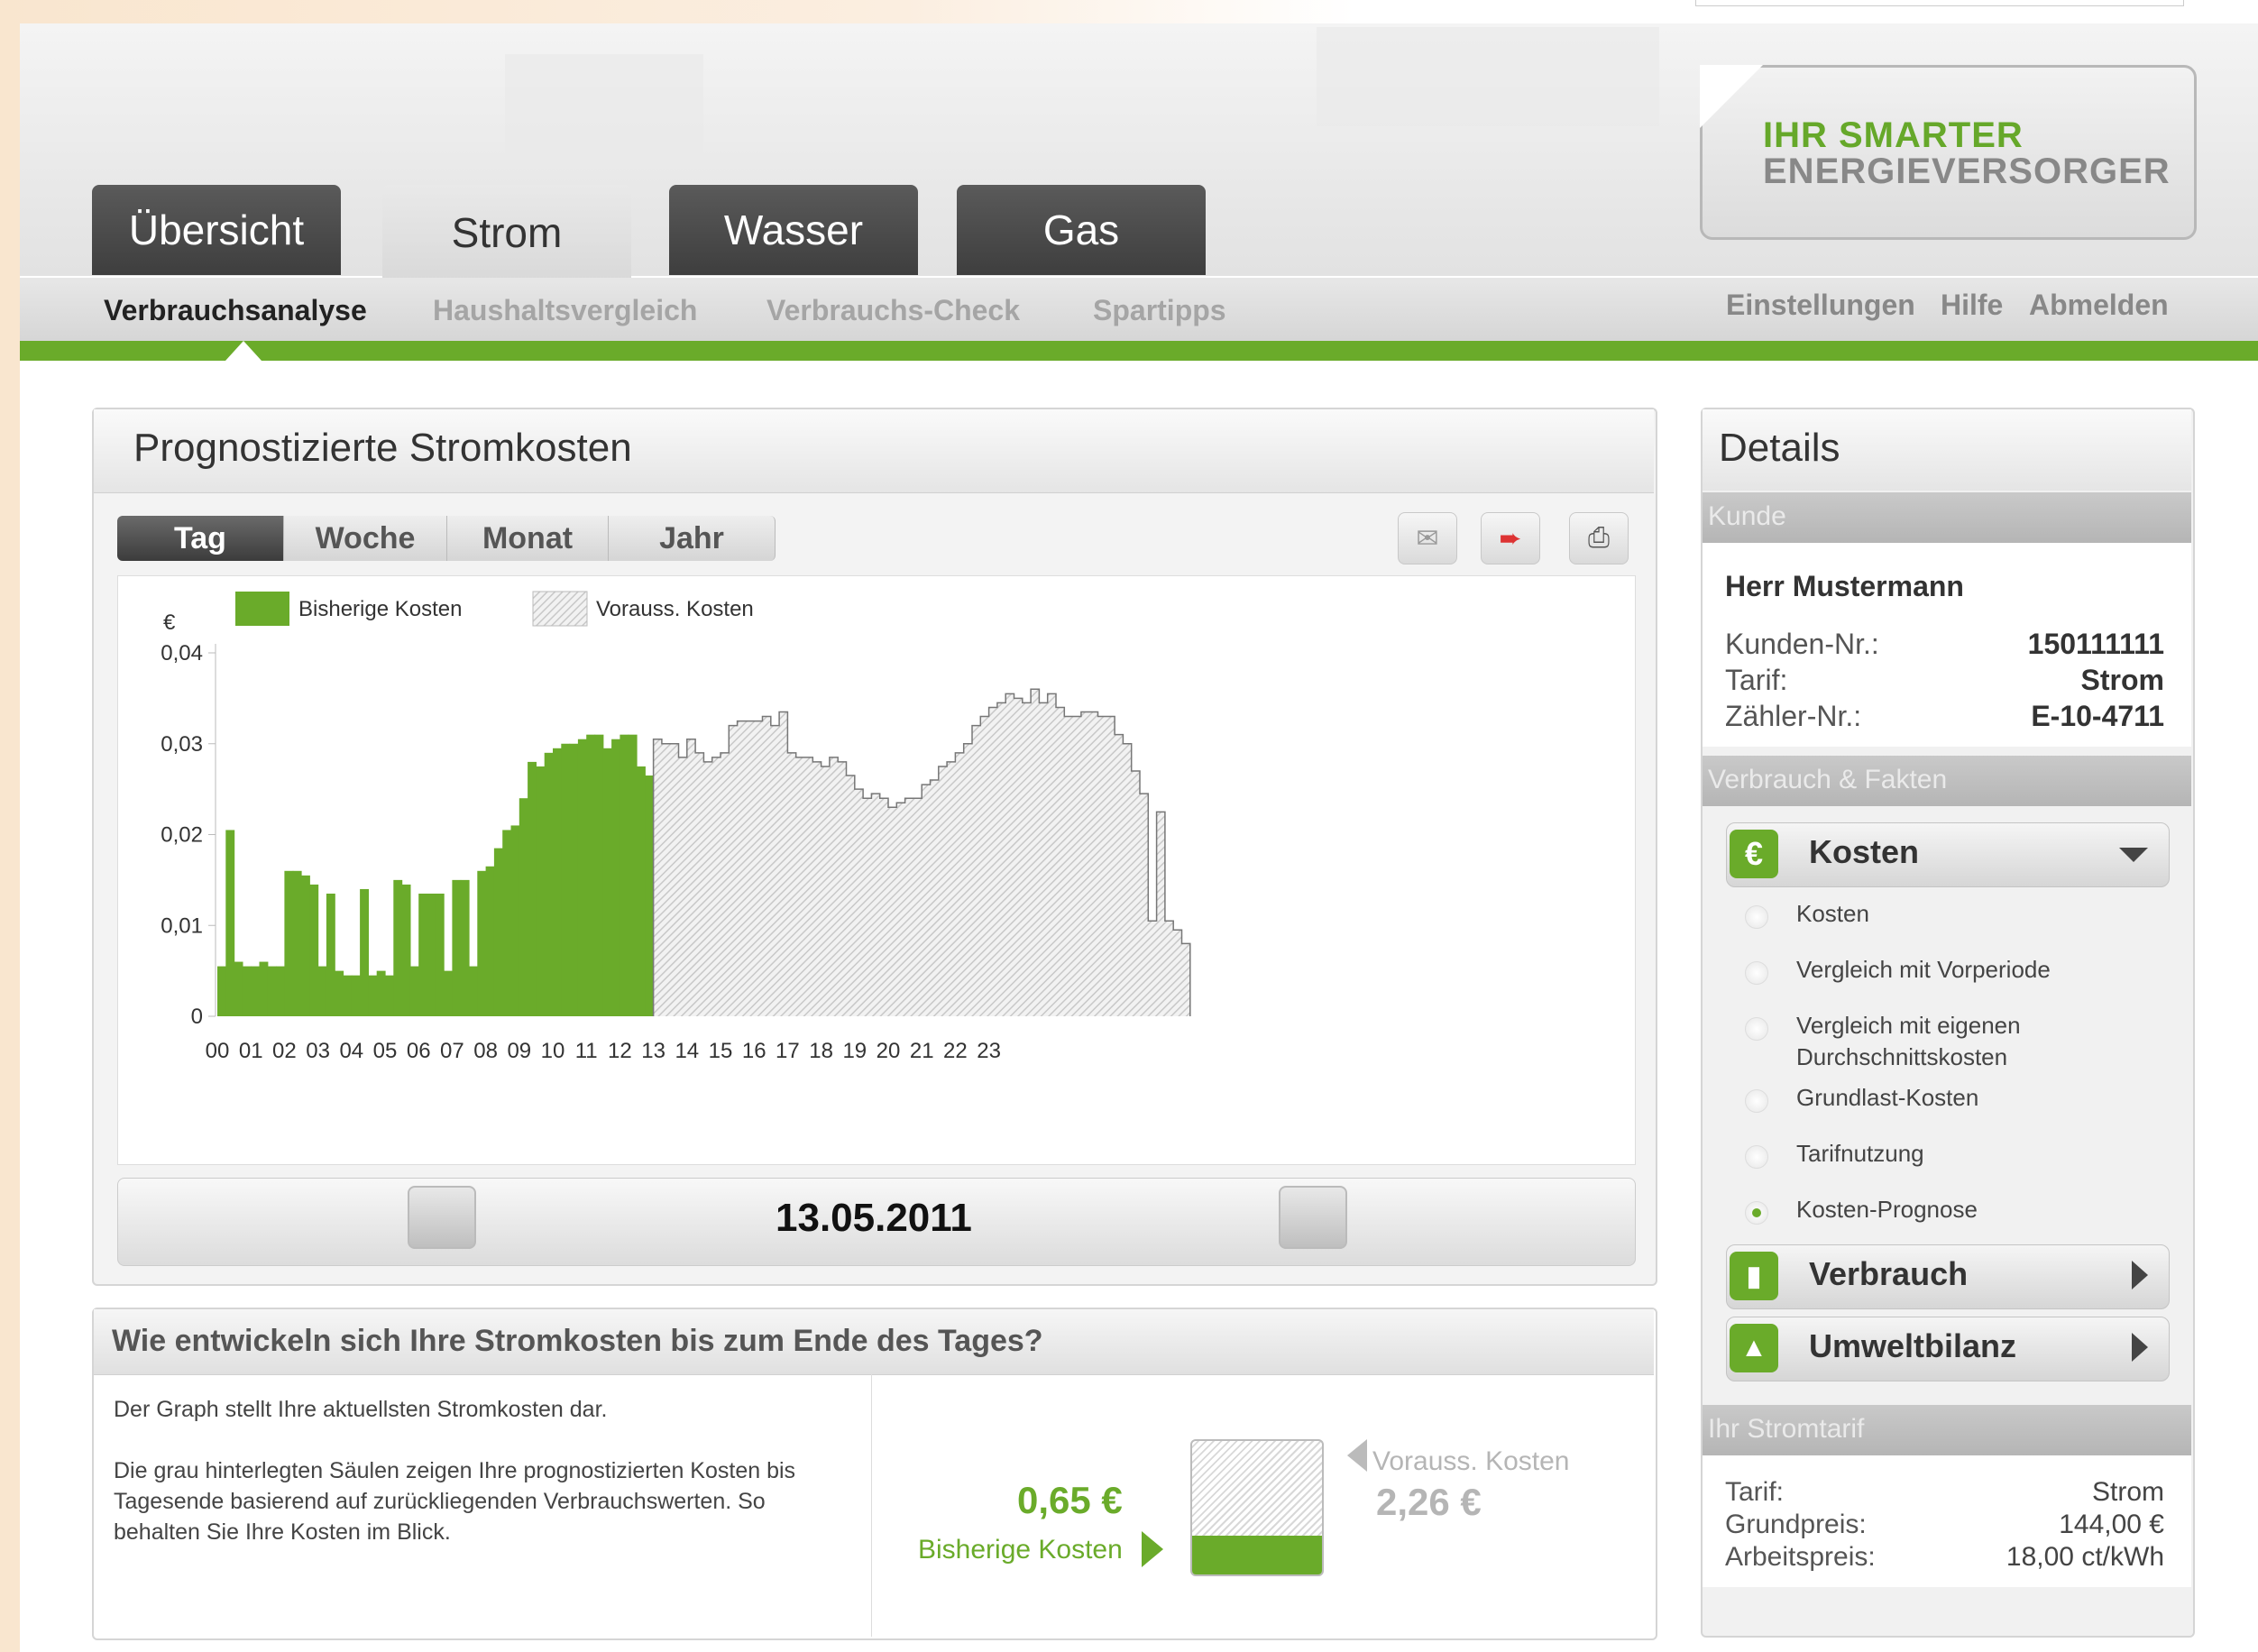 The height and width of the screenshot is (1652, 2258). What do you see at coordinates (182, 925) in the screenshot?
I see `y-tick-label: 0,01` at bounding box center [182, 925].